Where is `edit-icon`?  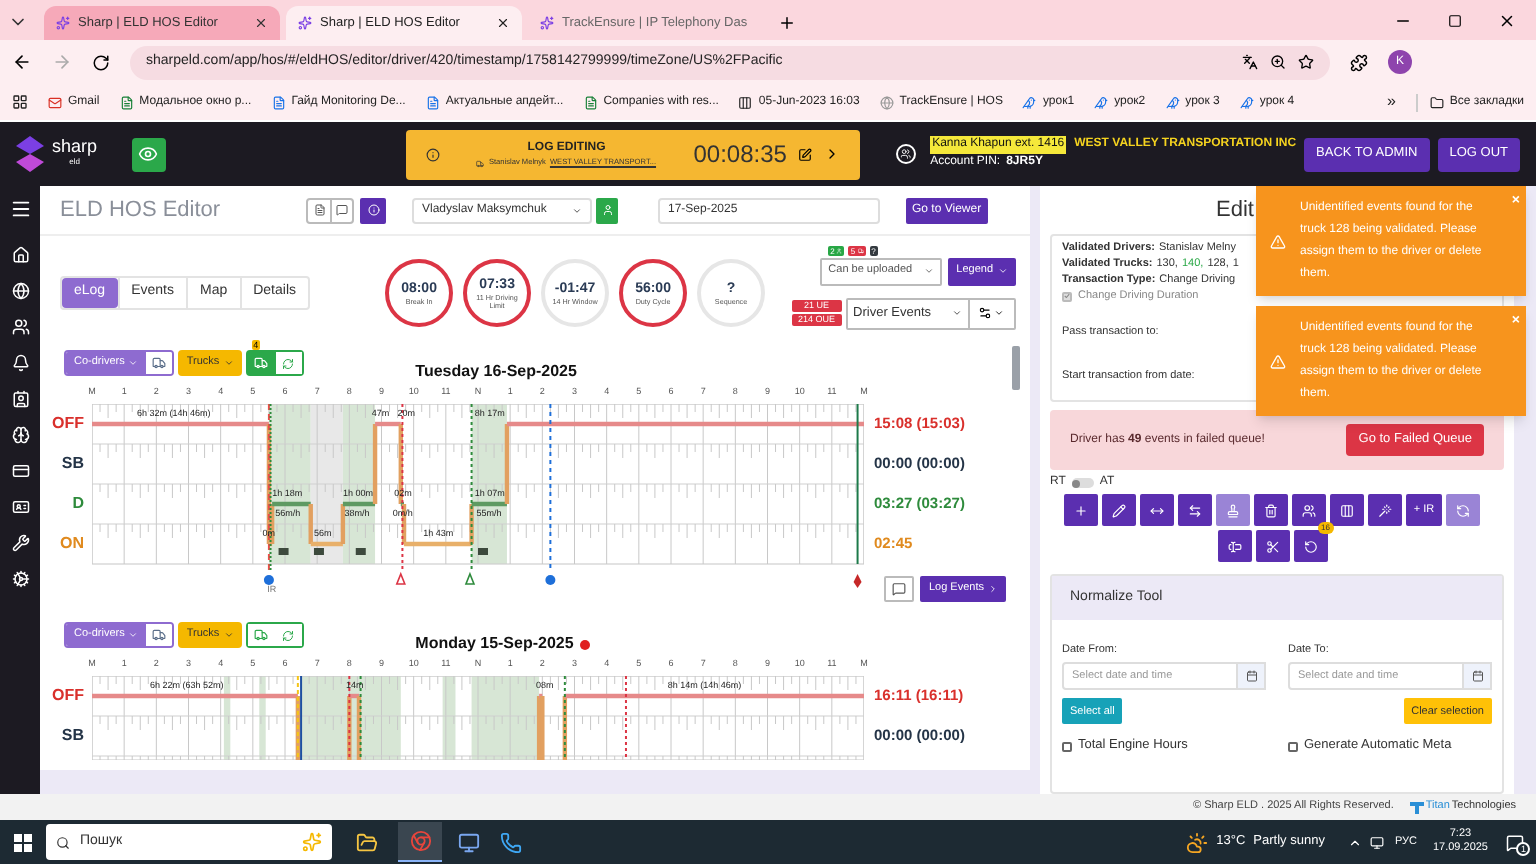
edit-icon is located at coordinates (805, 154).